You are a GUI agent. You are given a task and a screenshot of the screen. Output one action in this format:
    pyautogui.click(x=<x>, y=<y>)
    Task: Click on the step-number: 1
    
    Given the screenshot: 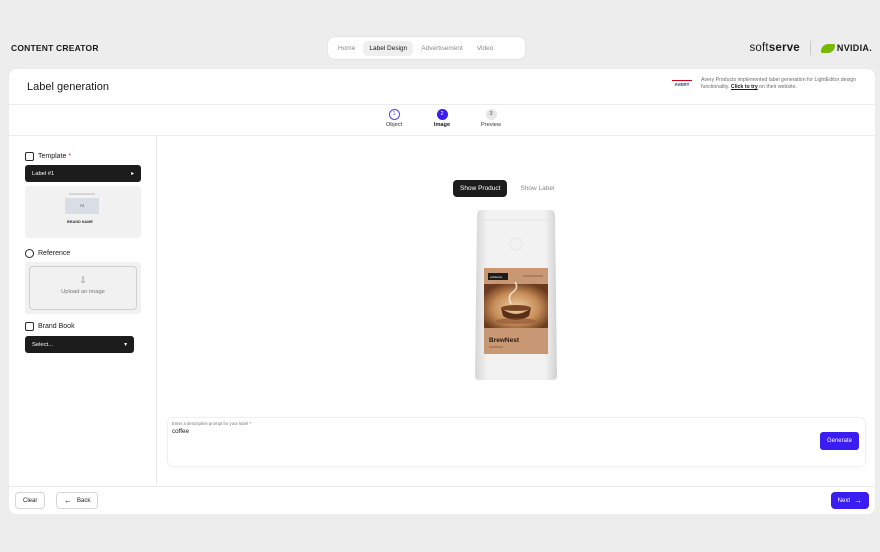 What is the action you would take?
    pyautogui.click(x=394, y=114)
    